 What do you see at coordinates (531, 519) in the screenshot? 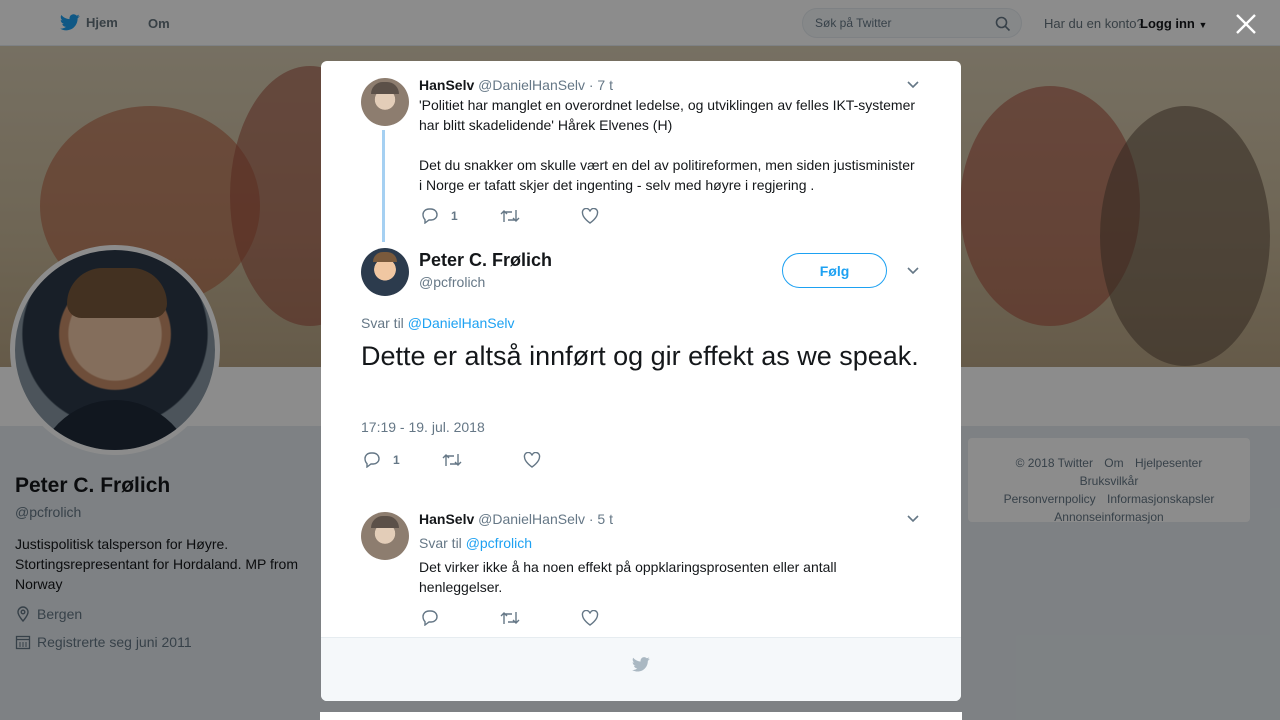
I see `reply-tweet-handle: @DanielHanSelv` at bounding box center [531, 519].